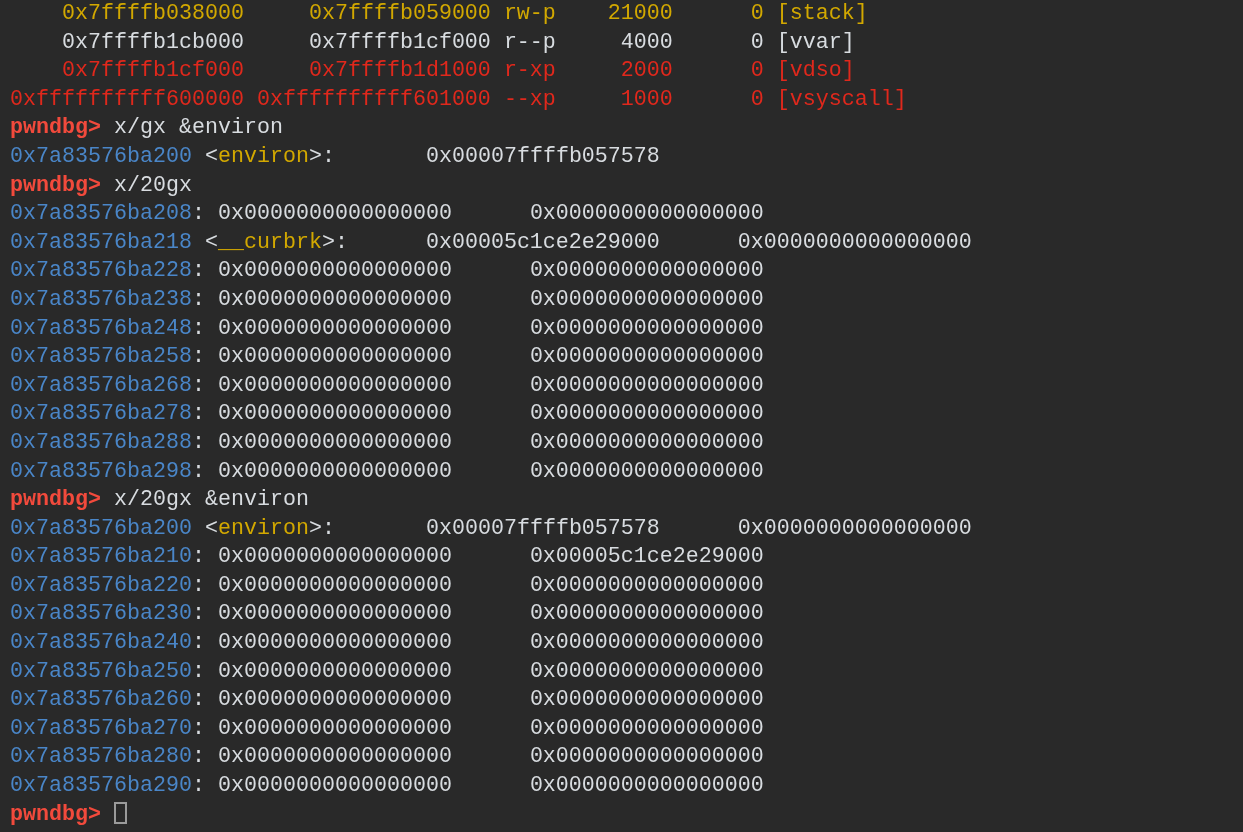 The height and width of the screenshot is (832, 1243). I want to click on permissions-text: rw-p, so click(529, 13).